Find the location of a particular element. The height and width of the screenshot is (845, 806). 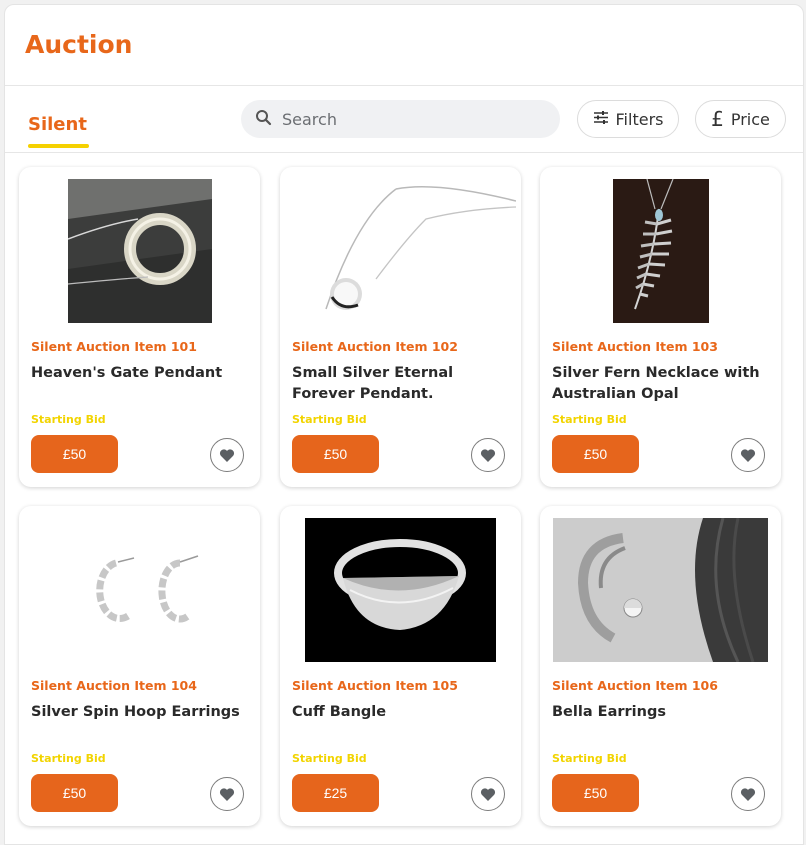

fern-necklace-photo is located at coordinates (660, 251).